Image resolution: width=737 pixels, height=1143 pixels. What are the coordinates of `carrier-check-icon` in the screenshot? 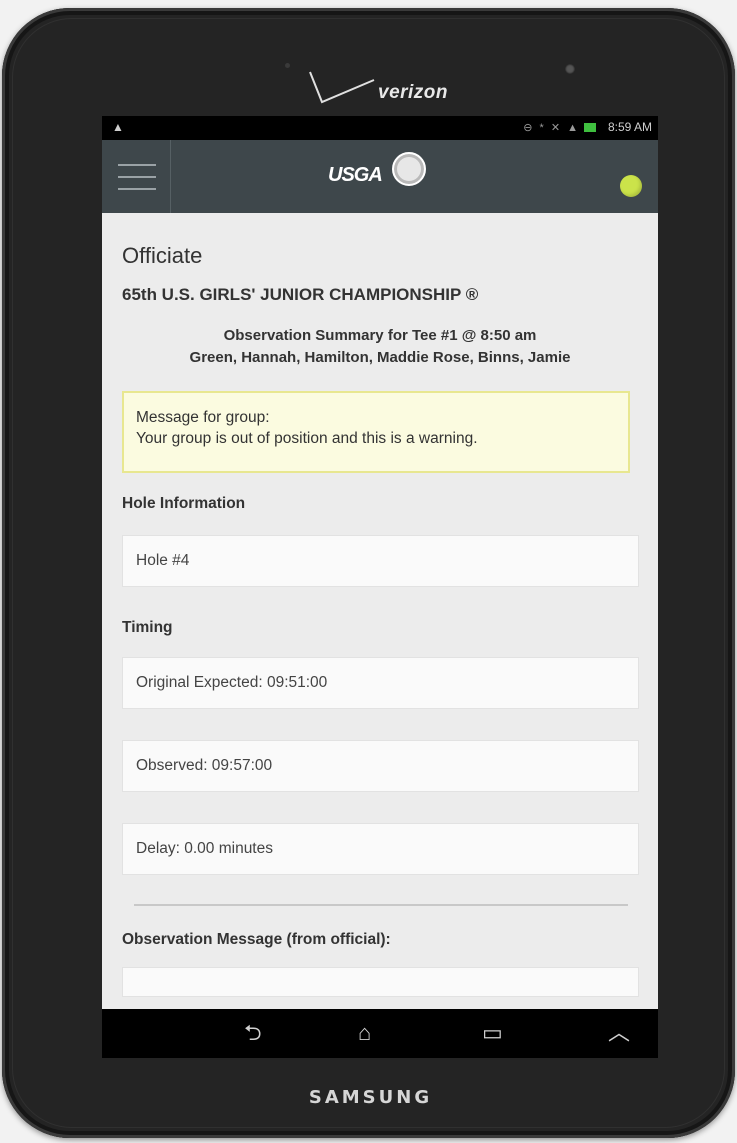 It's located at (342, 87).